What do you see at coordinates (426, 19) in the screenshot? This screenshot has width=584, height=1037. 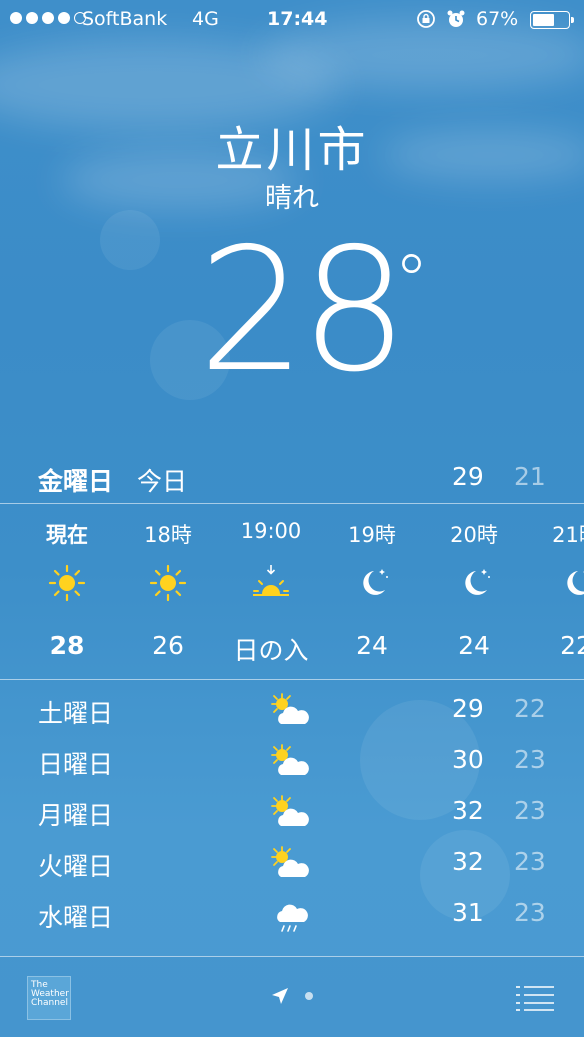 I see `rotation-lock-icon` at bounding box center [426, 19].